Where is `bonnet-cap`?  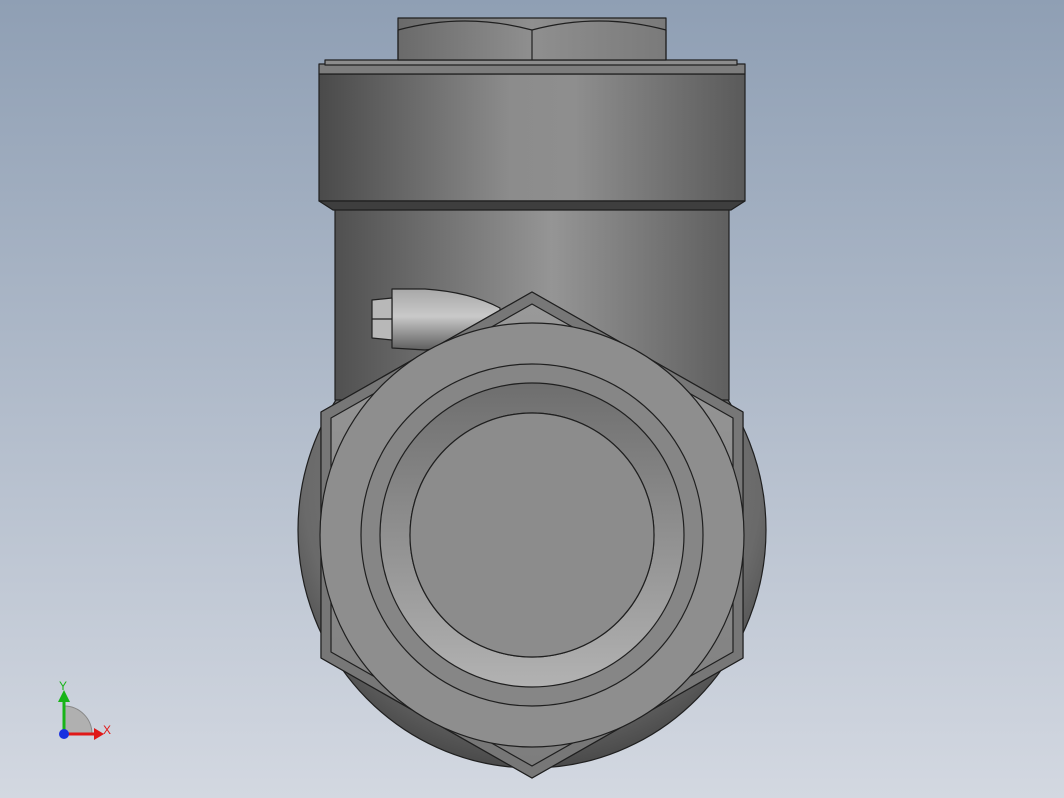 bonnet-cap is located at coordinates (532, 137).